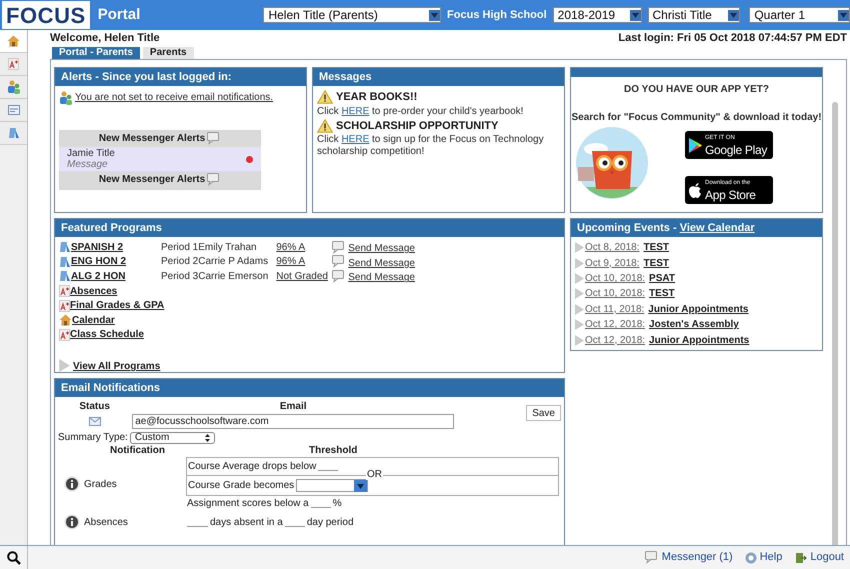 This screenshot has width=850, height=569. What do you see at coordinates (420, 112) in the screenshot?
I see `message-text: Click HERE to pre-order your child's yearbook!` at bounding box center [420, 112].